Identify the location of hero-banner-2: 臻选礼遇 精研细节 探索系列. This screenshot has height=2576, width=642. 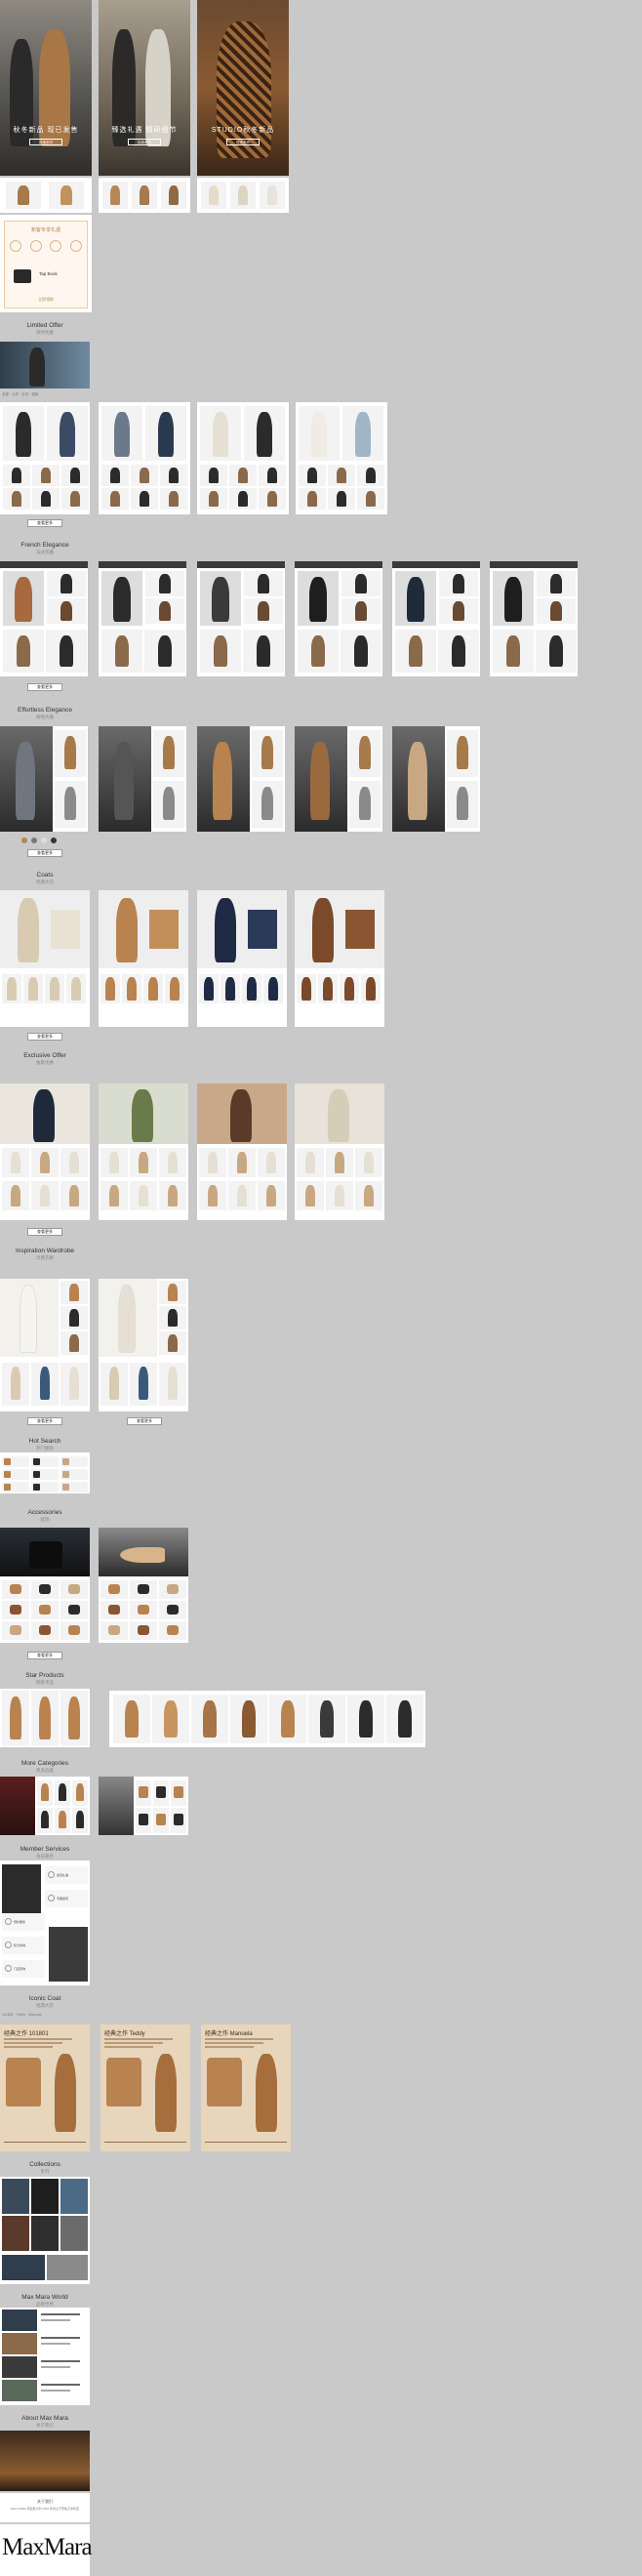
(144, 88).